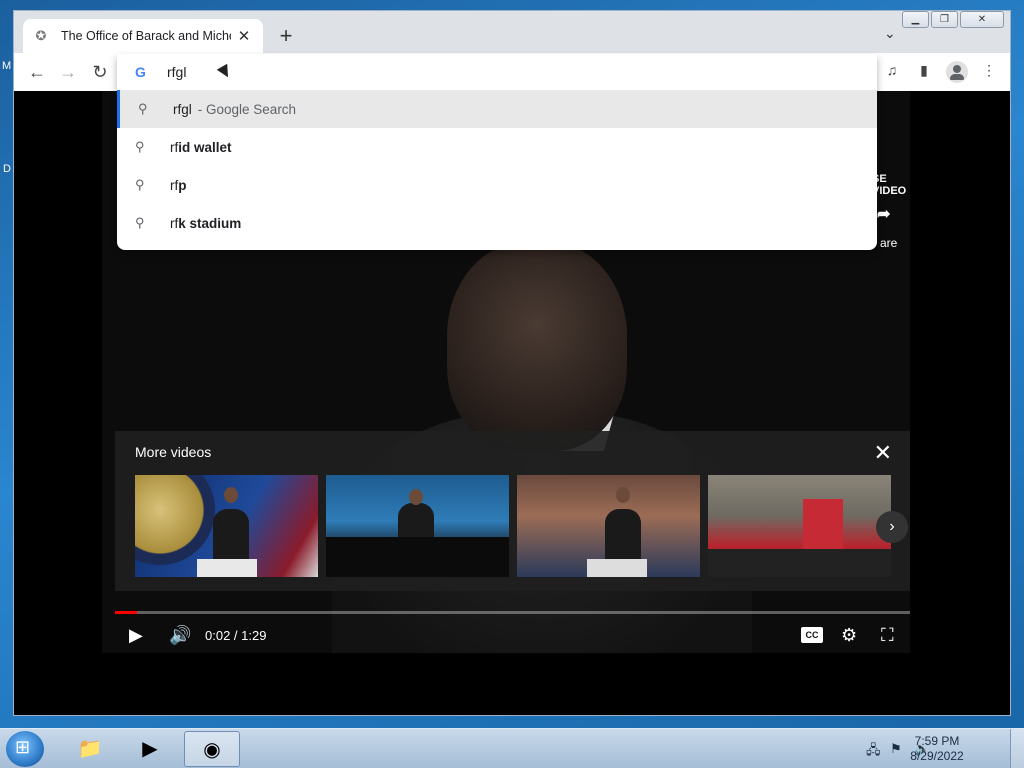 The image size is (1024, 768). I want to click on tab-close-icon: ✕, so click(244, 36).